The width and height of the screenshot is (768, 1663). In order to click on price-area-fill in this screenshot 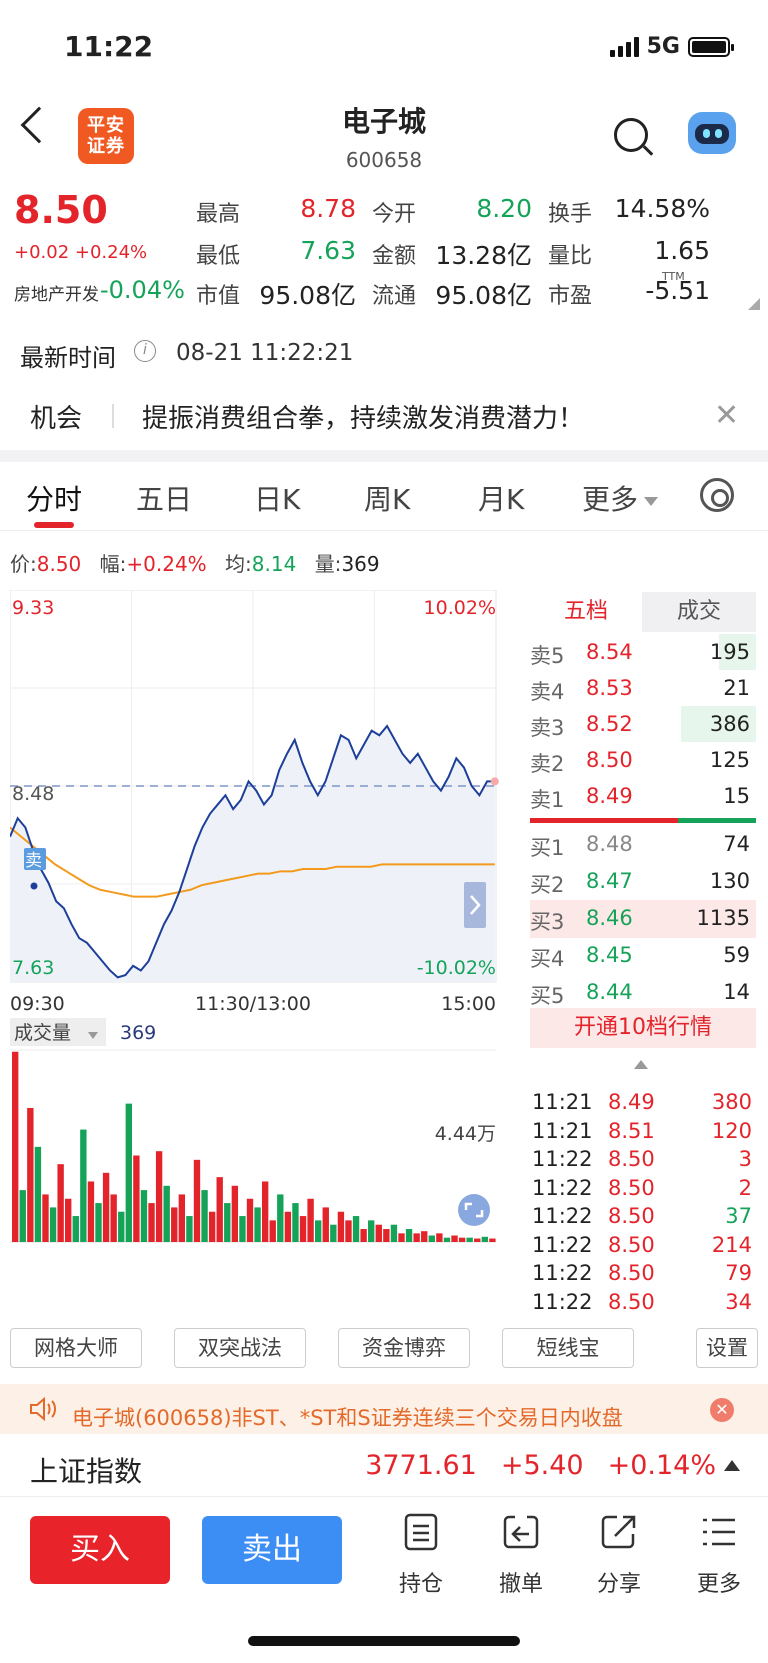, I will do `click(252, 854)`.